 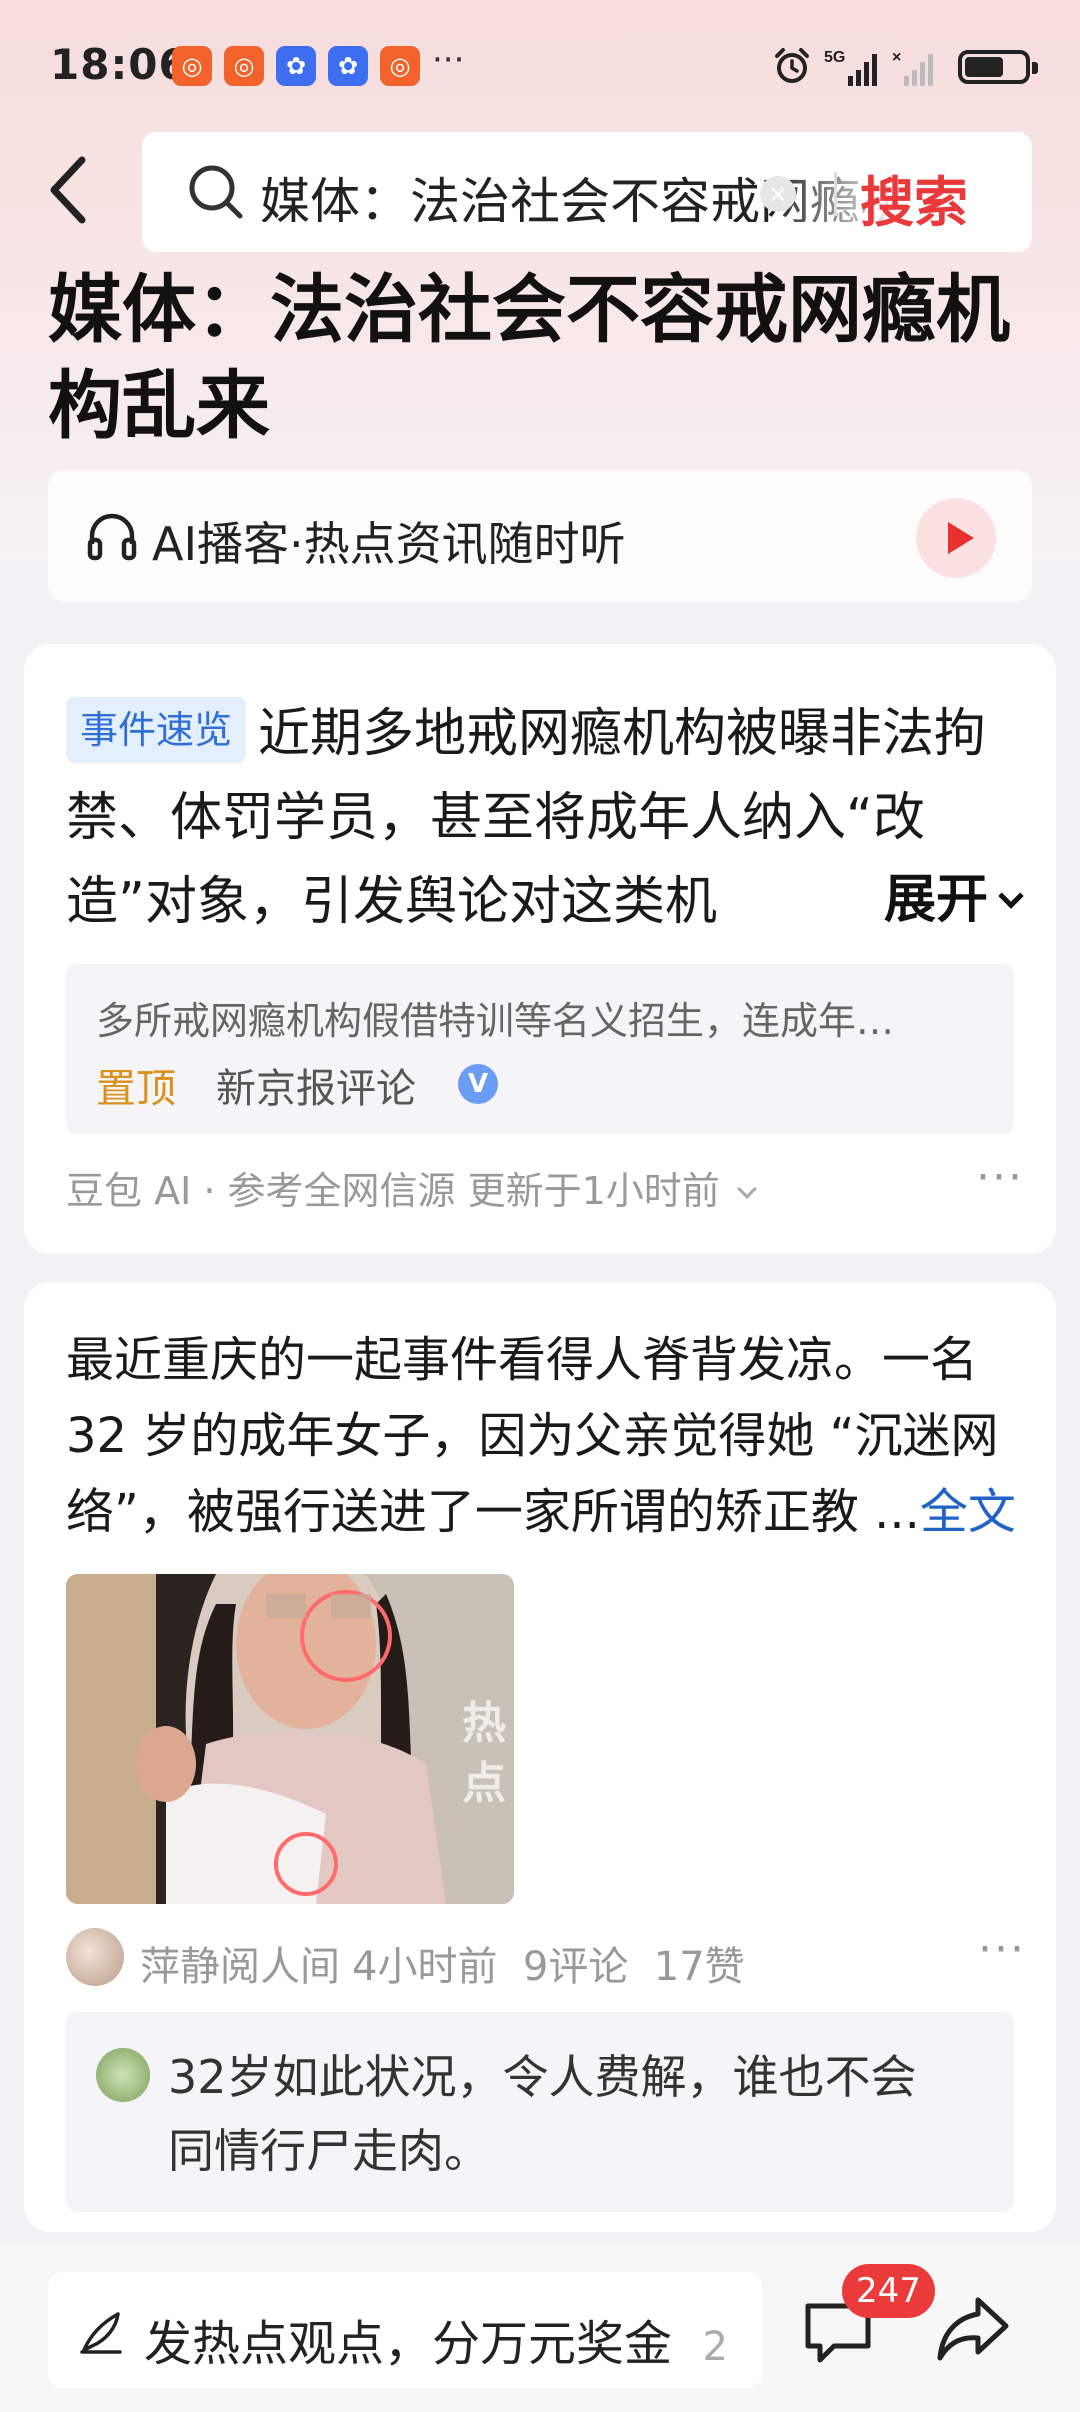 What do you see at coordinates (850, 67) in the screenshot?
I see `signal-5g-icon: 5G` at bounding box center [850, 67].